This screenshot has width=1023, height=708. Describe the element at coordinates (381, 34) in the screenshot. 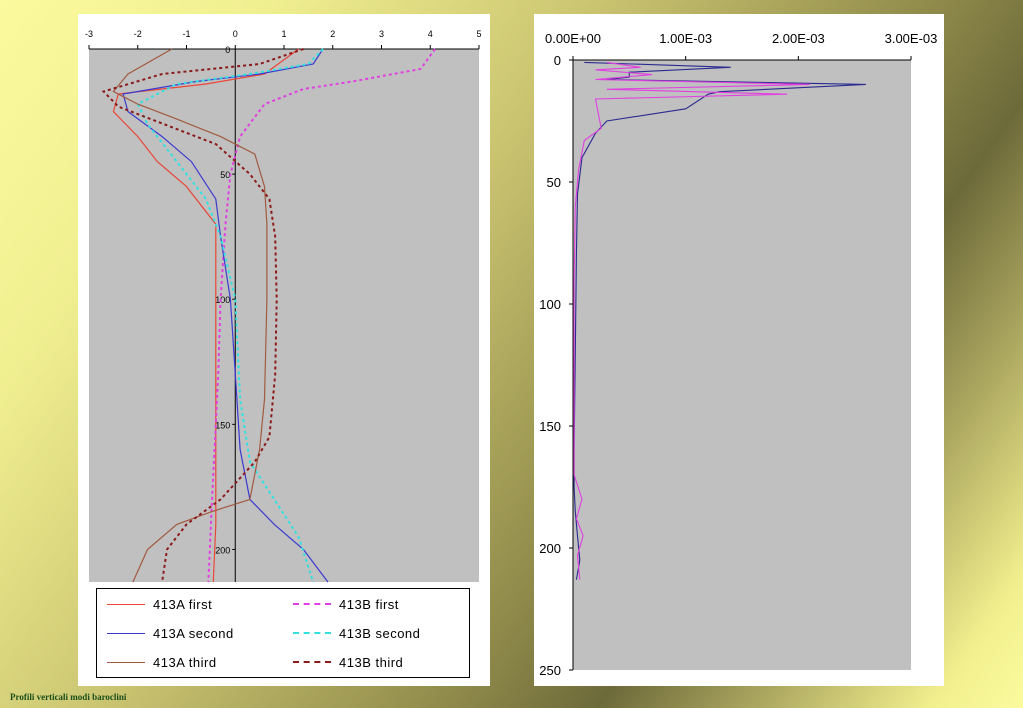

I see `left-x-tick-label: 3` at that location.